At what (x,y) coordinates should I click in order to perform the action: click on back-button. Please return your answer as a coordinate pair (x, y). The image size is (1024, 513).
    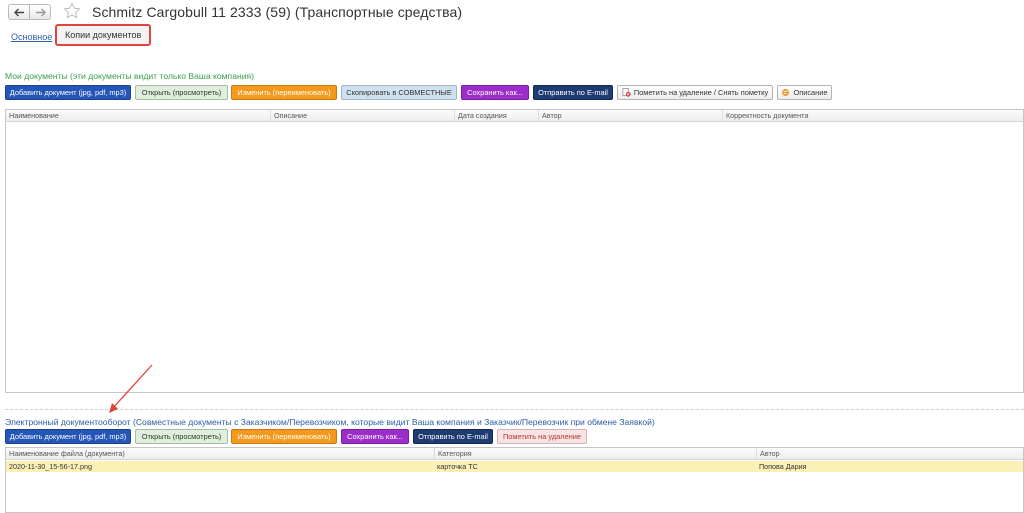
    Looking at the image, I should click on (19, 12).